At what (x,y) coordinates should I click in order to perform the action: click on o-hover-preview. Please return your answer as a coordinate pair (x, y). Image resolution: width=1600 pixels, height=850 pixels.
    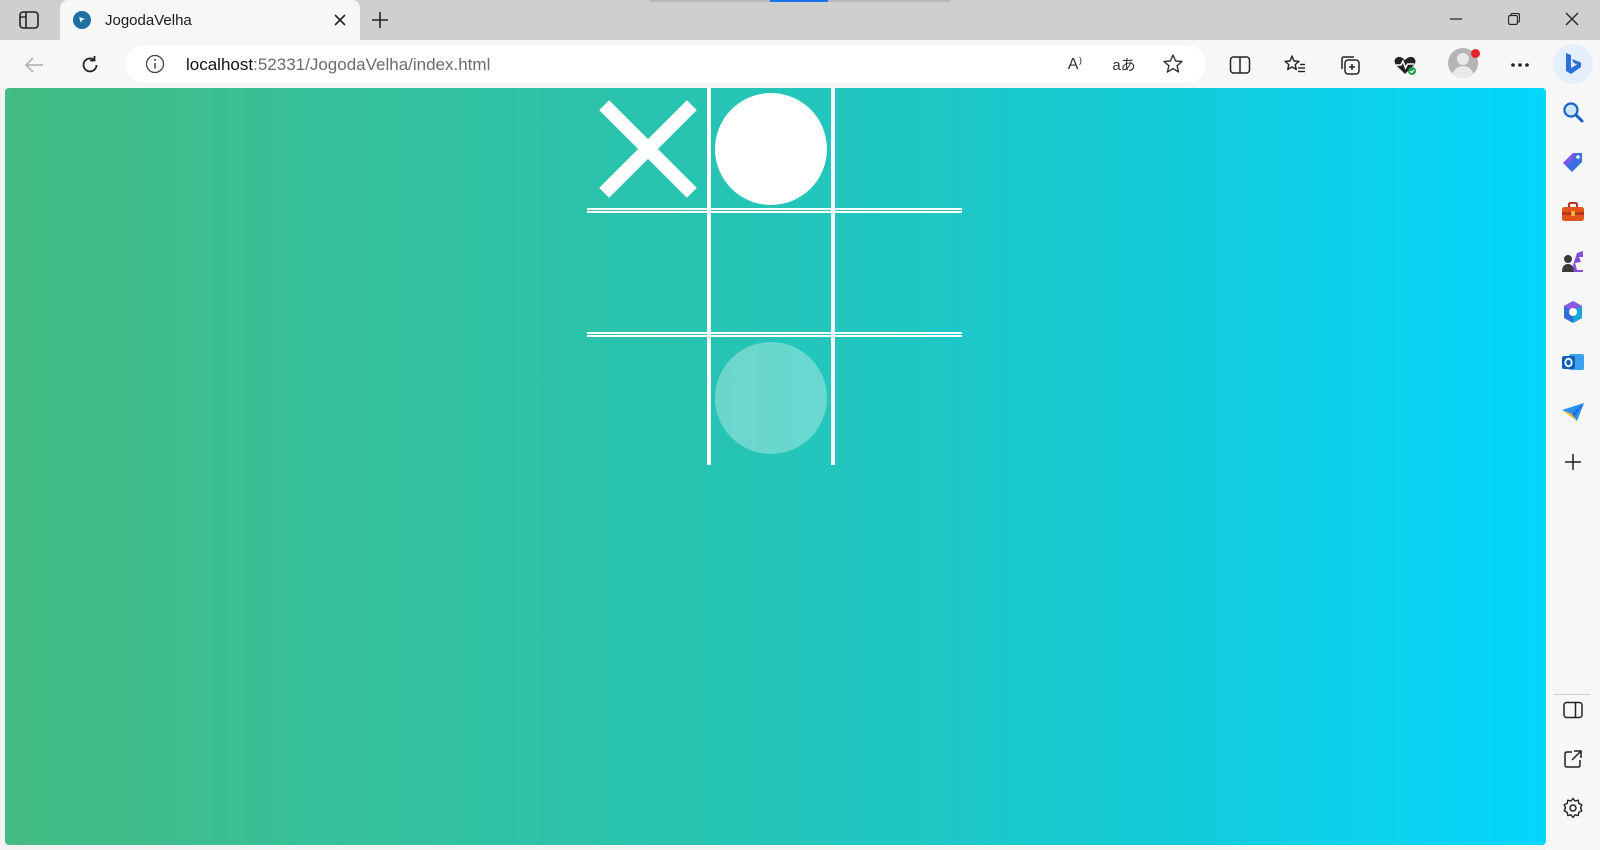
    Looking at the image, I should click on (771, 398).